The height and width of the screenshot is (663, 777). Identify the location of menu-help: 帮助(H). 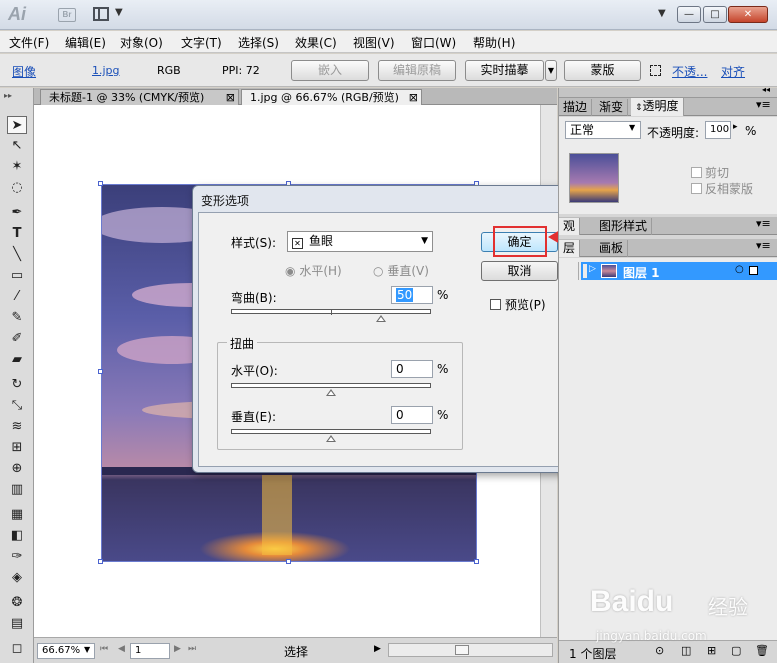
(494, 42).